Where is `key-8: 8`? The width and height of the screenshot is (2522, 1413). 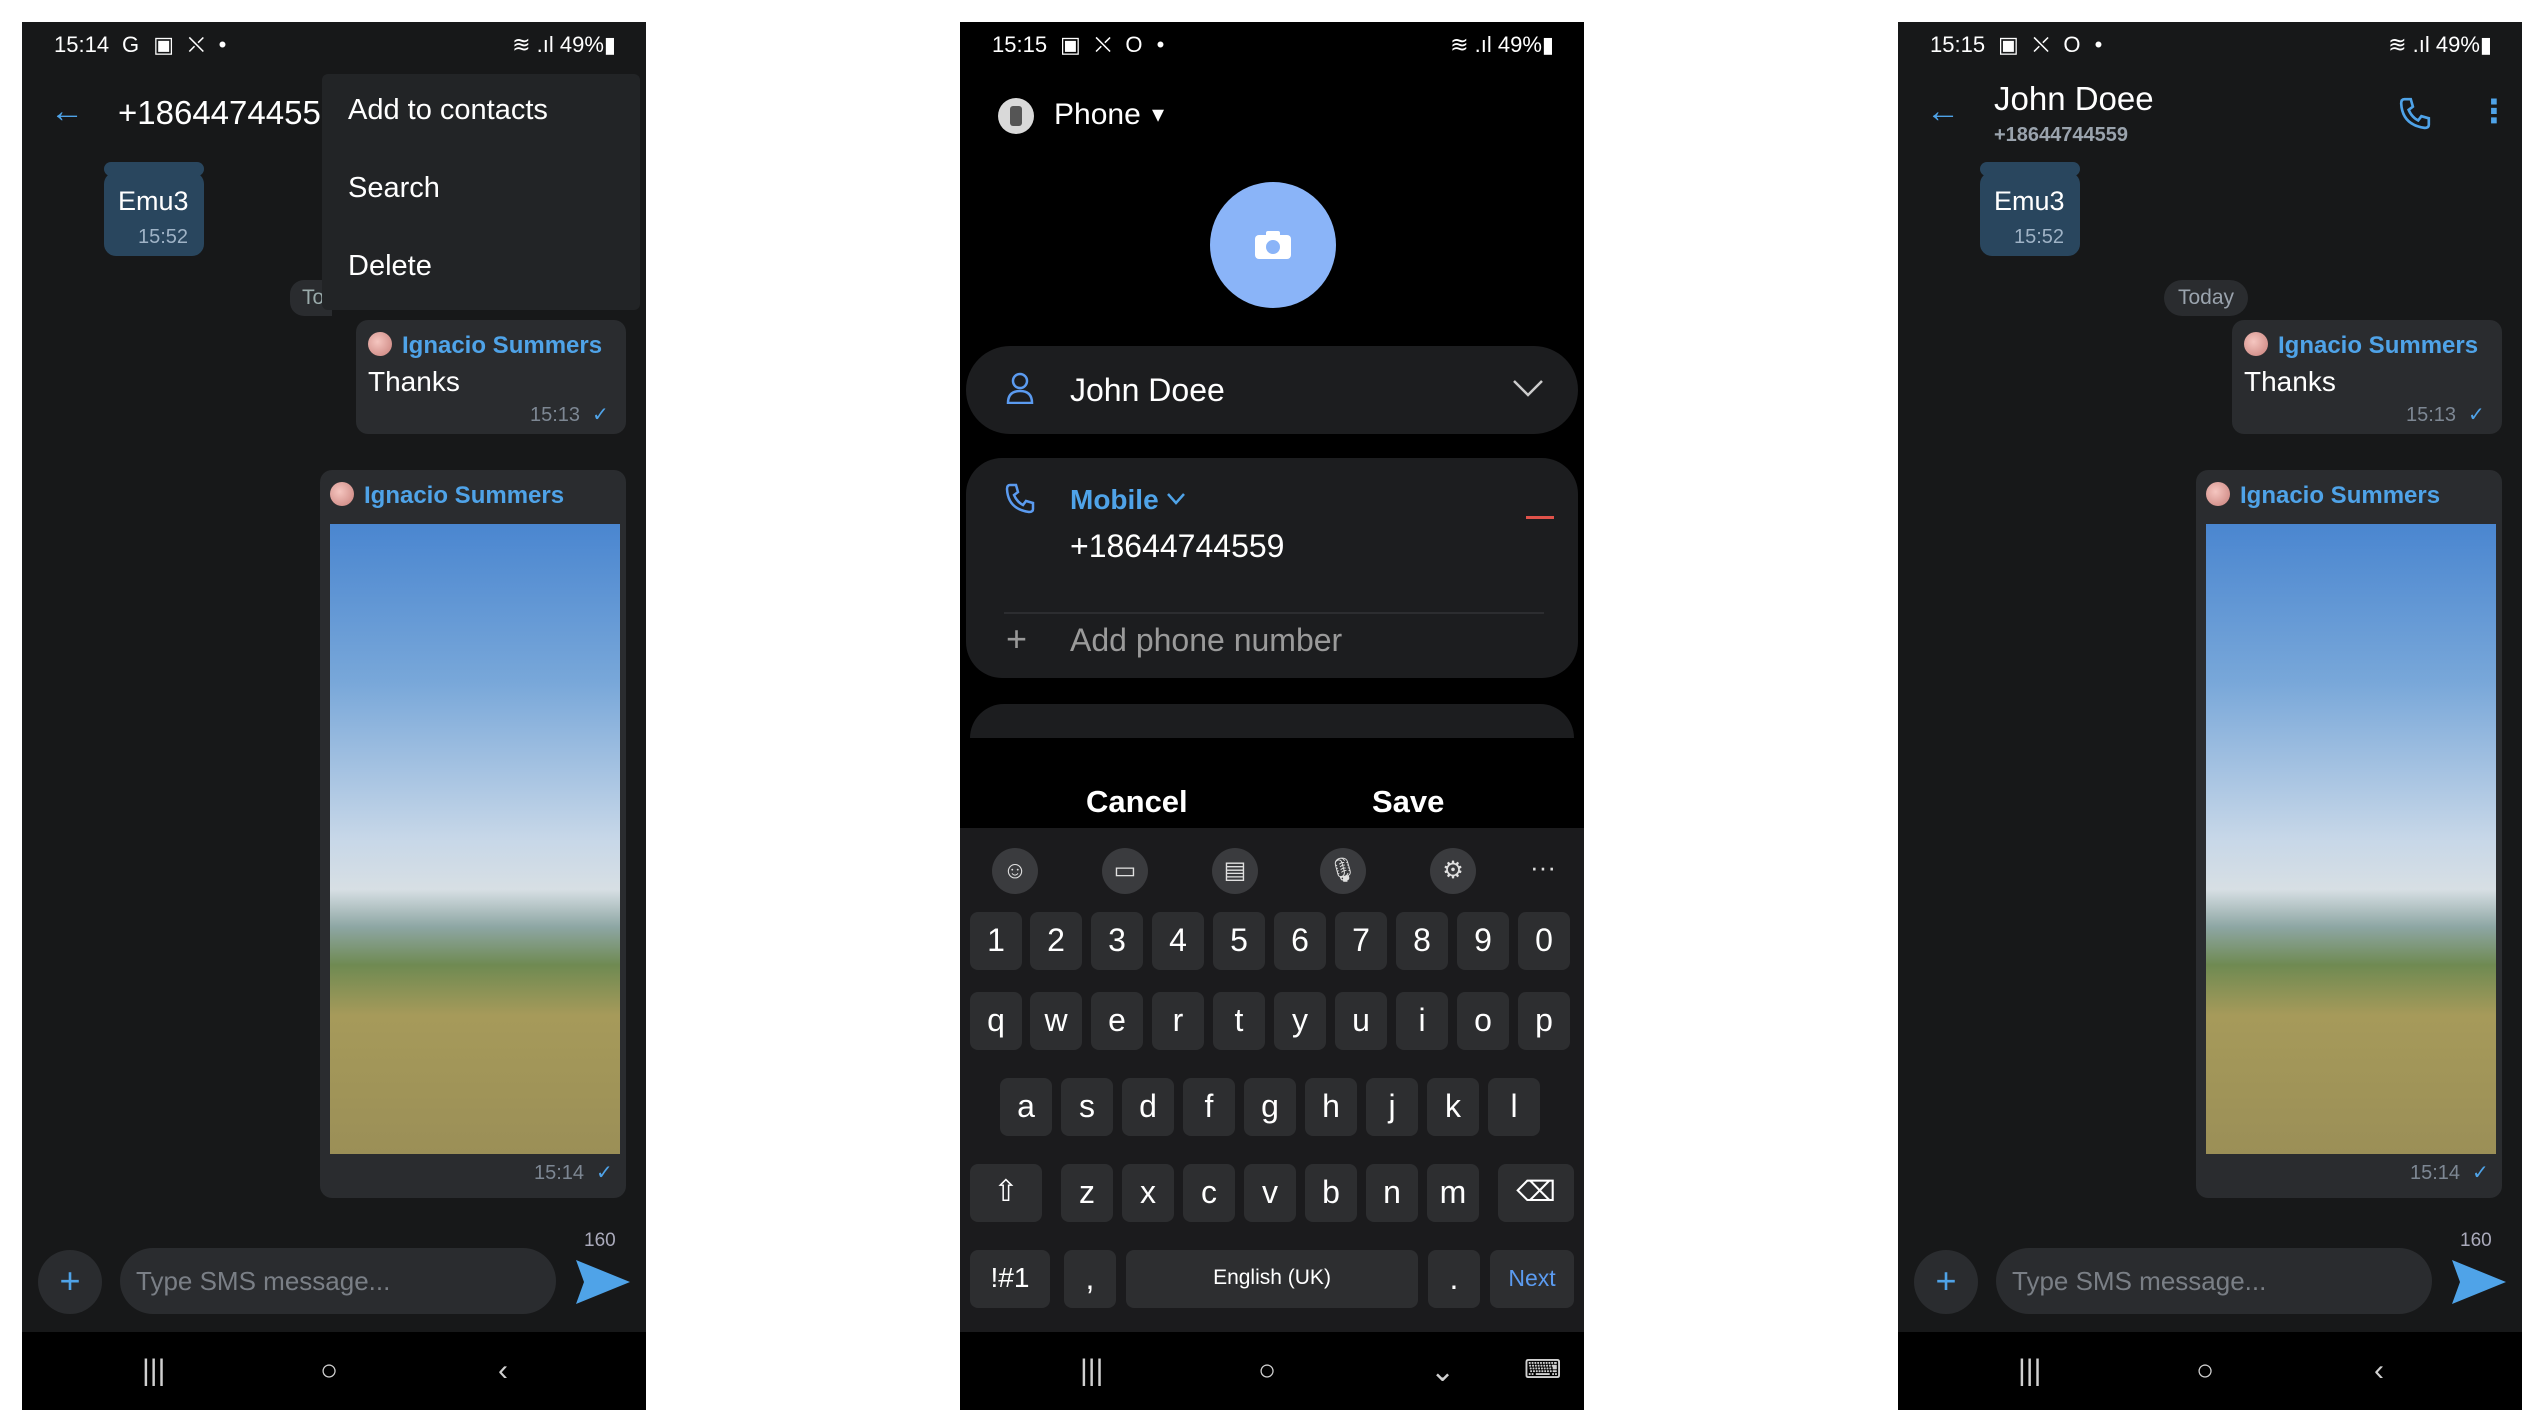
key-8: 8 is located at coordinates (1422, 941).